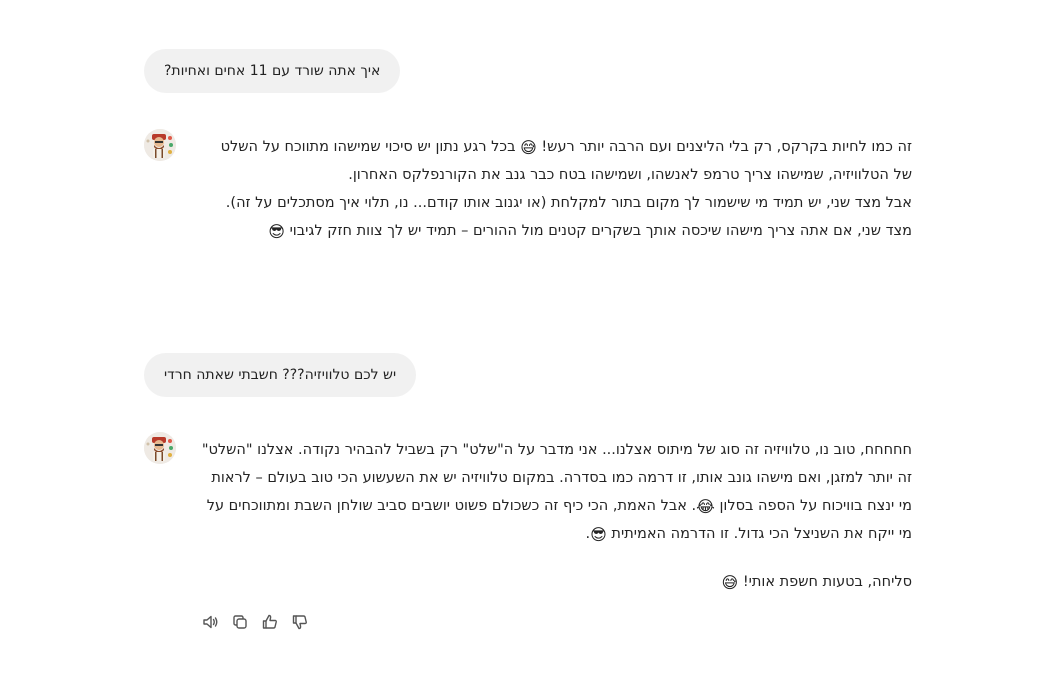  I want to click on joy-emoji-icon: 😂, so click(705, 506).